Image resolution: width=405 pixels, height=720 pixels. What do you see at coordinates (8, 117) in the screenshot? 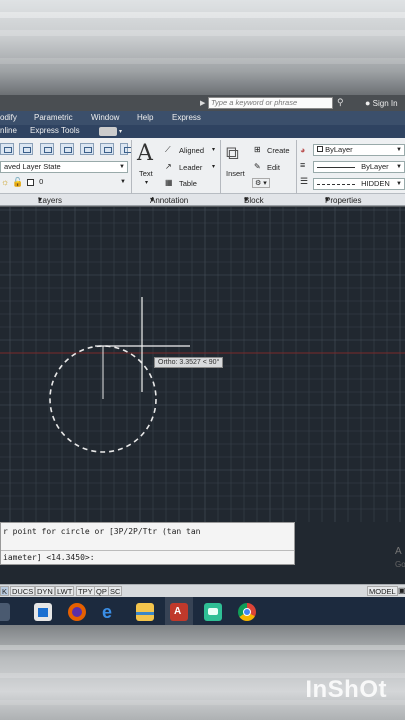
I see `menu-modify: odify` at bounding box center [8, 117].